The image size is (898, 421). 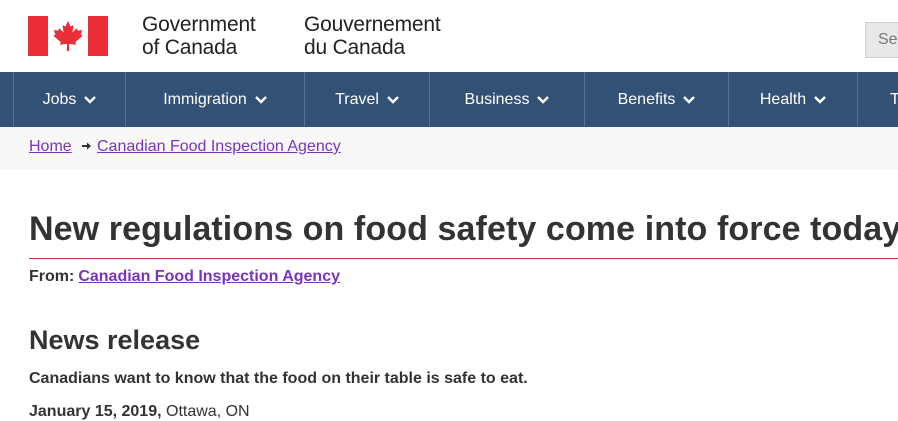 I want to click on signature-en-line2: of Canada, so click(x=190, y=47).